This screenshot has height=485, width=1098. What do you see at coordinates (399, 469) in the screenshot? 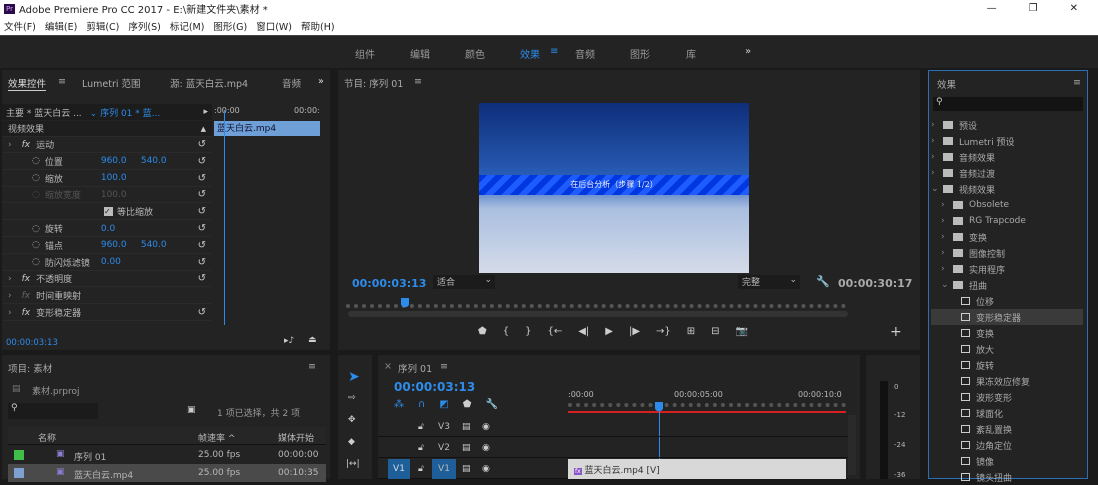
I see `source-patch-v1: V1` at bounding box center [399, 469].